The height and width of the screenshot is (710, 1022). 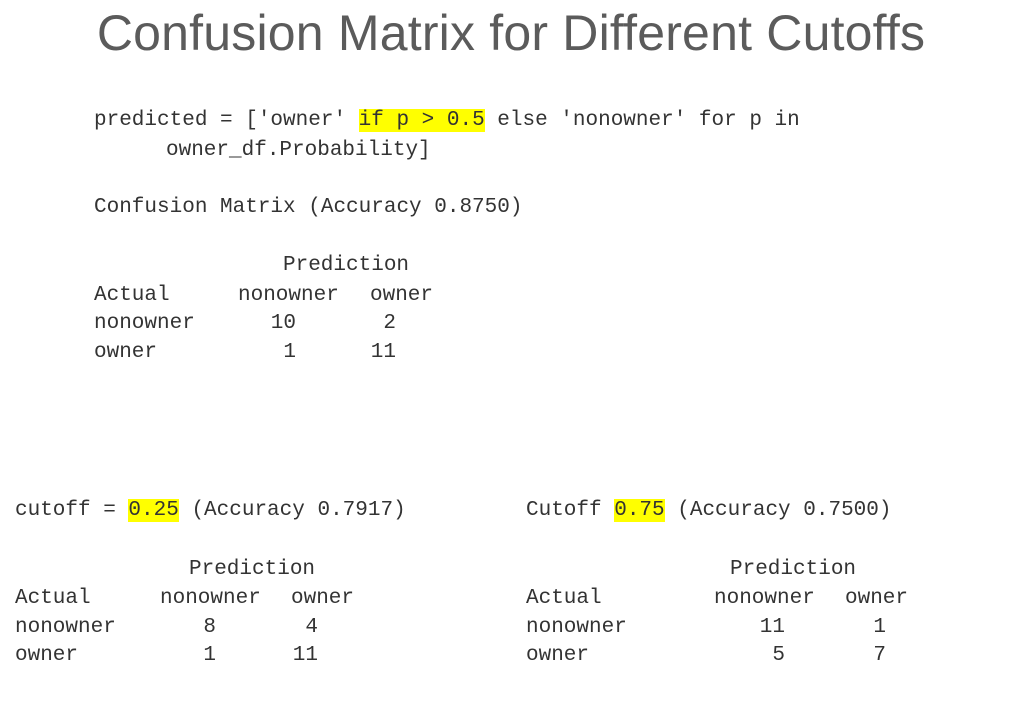 I want to click on code-prefix: predicted = ['owner', so click(x=226, y=120).